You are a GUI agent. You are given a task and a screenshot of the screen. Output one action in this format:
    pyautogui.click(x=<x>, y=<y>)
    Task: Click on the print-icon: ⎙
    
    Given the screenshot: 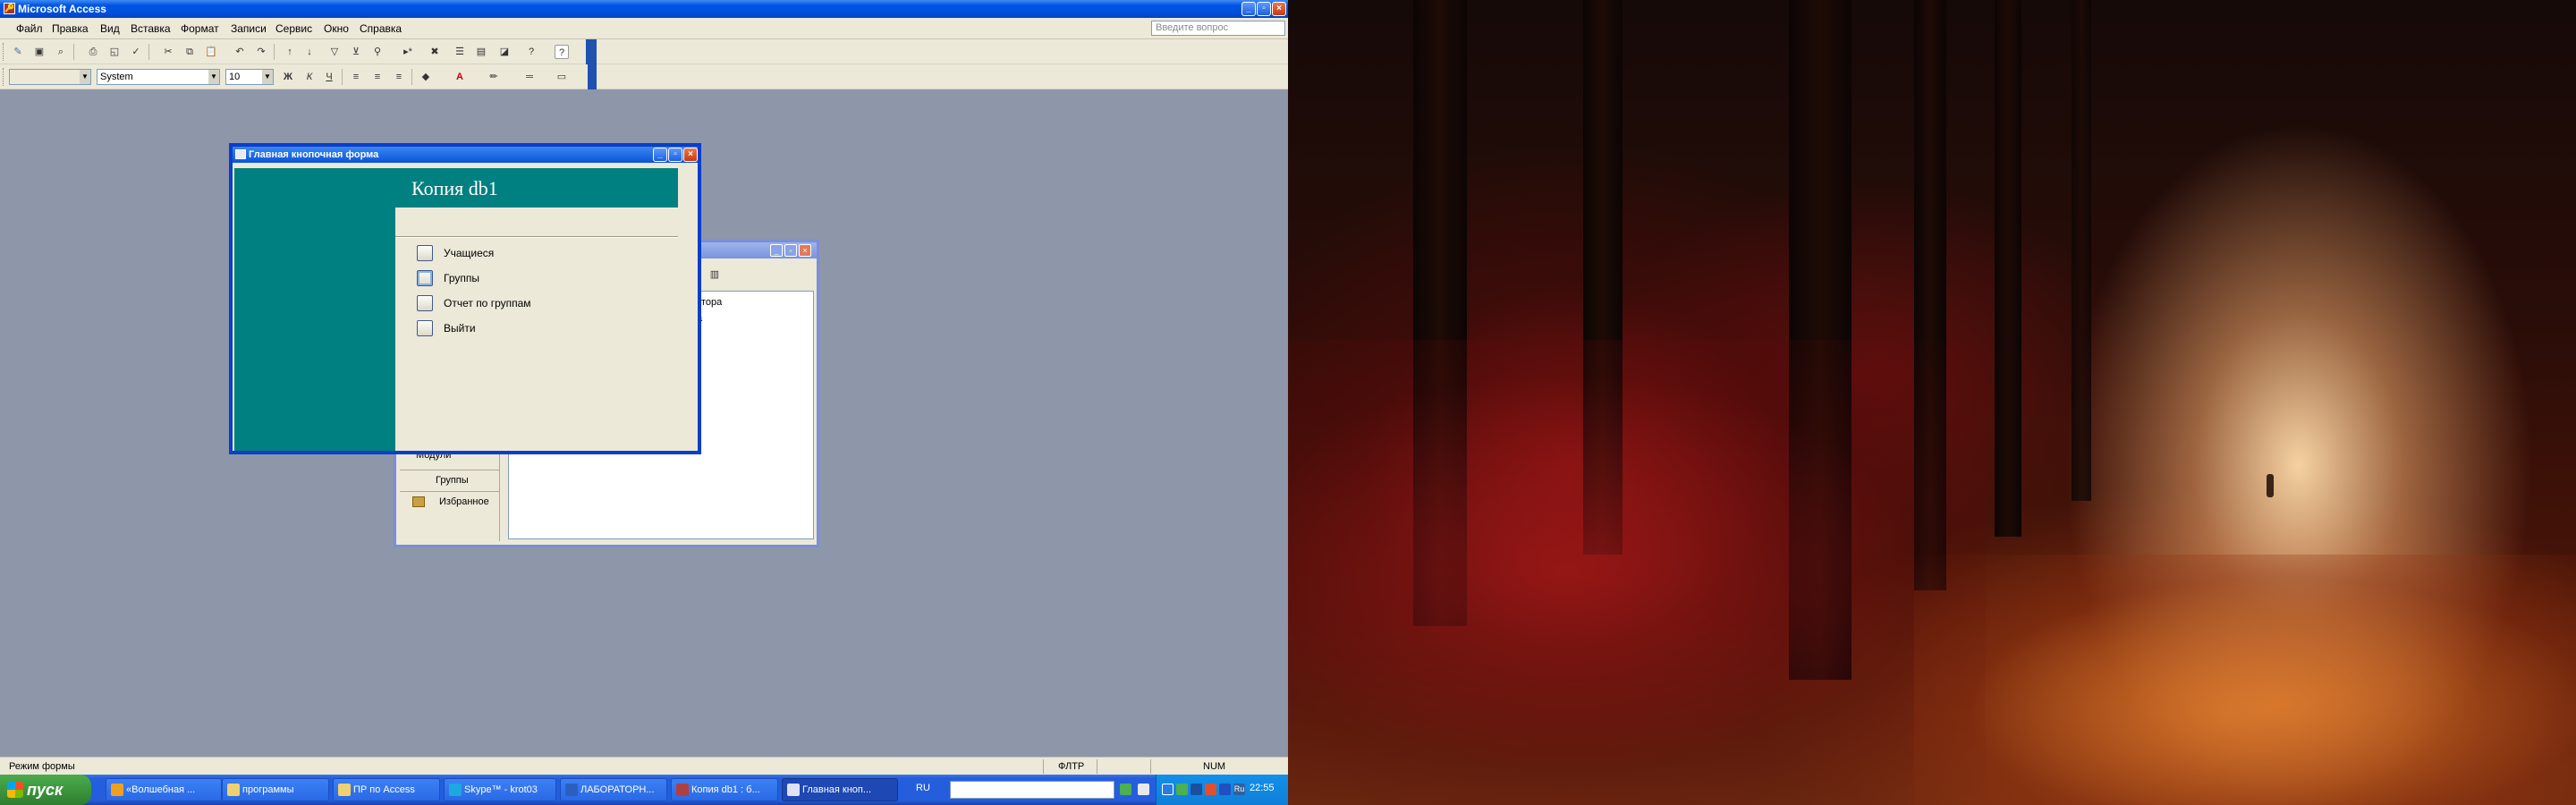 What is the action you would take?
    pyautogui.click(x=93, y=52)
    